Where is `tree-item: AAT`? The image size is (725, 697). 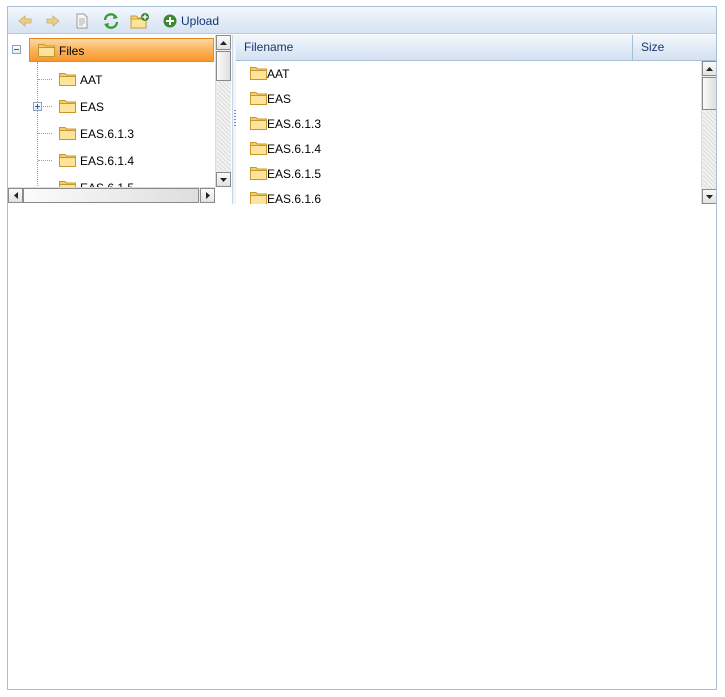
tree-item: AAT is located at coordinates (111, 79).